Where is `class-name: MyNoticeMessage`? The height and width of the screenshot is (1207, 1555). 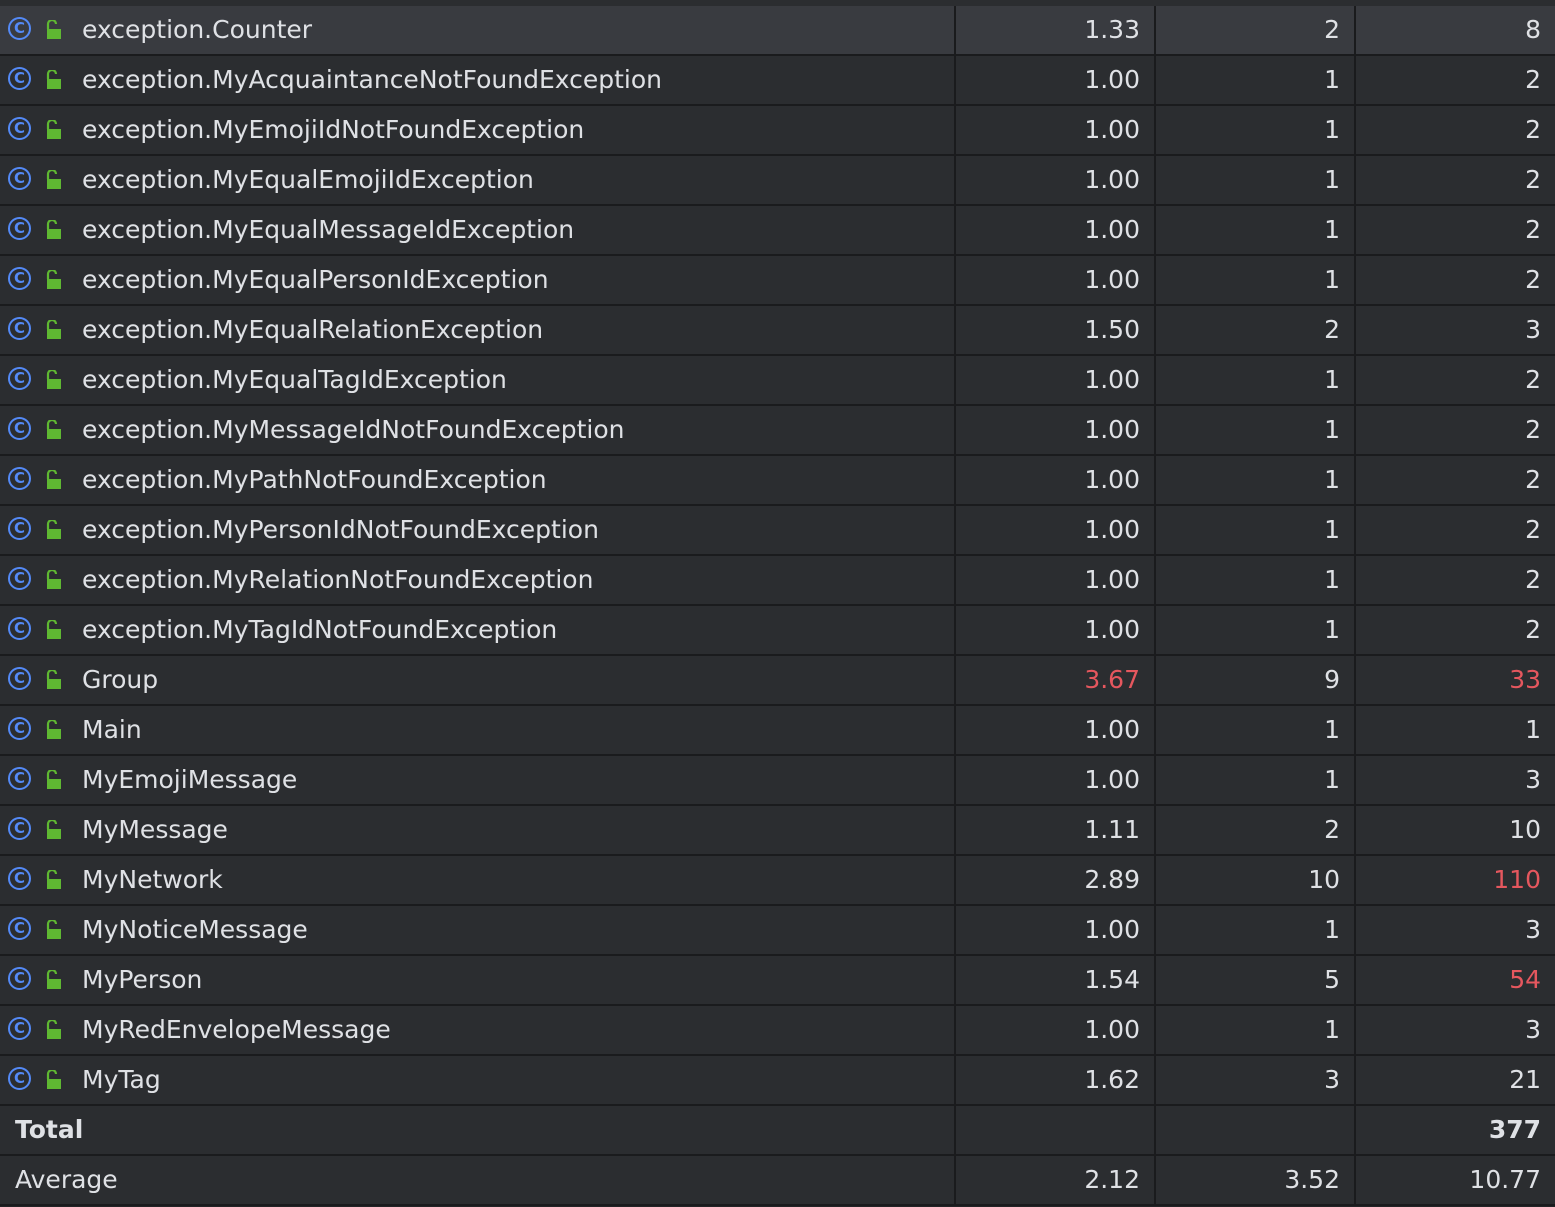 class-name: MyNoticeMessage is located at coordinates (195, 929).